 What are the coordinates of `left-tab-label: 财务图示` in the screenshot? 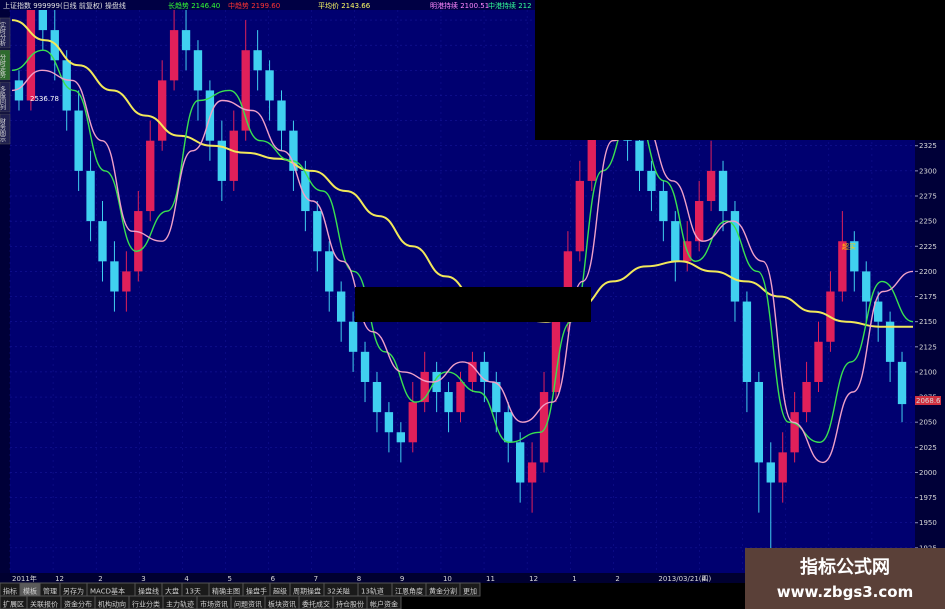 It's located at (3, 129).